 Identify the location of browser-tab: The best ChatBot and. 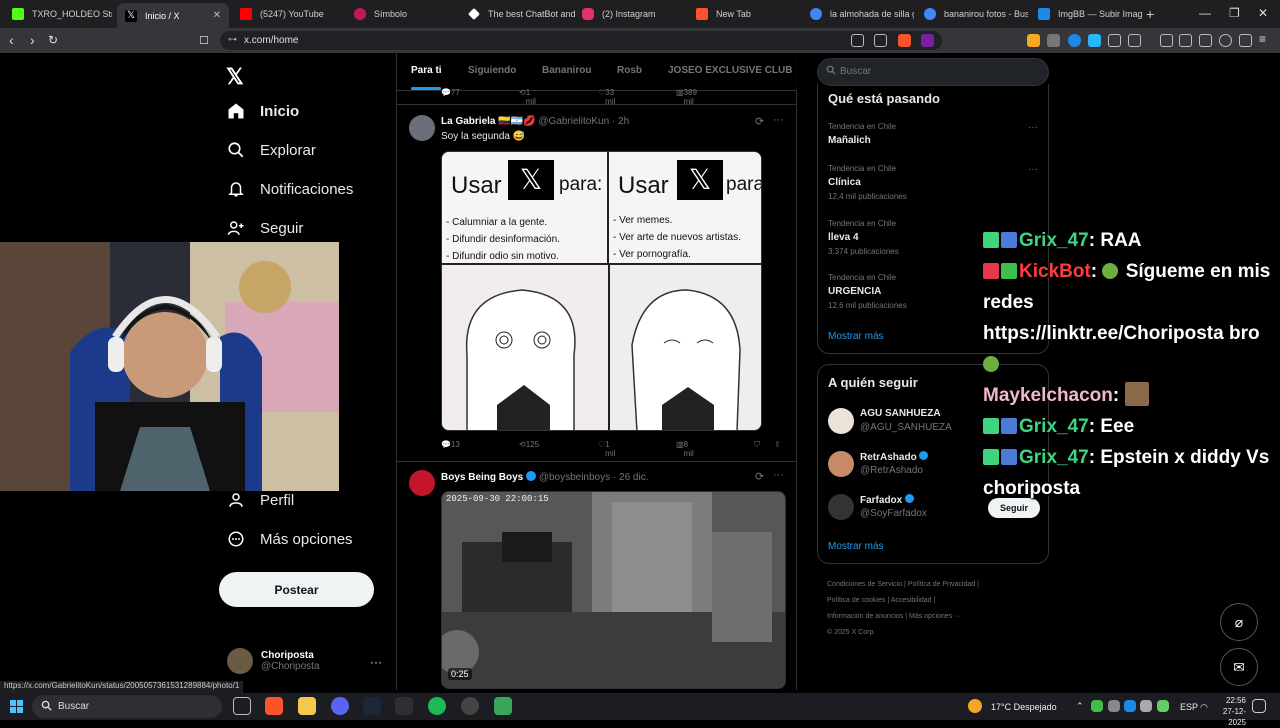
(517, 14).